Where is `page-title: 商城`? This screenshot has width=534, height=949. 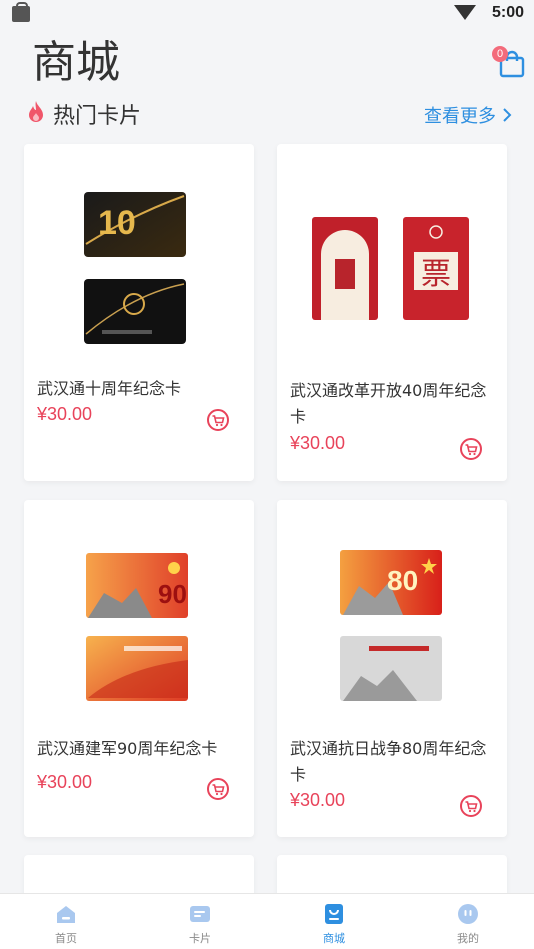
page-title: 商城 is located at coordinates (76, 62).